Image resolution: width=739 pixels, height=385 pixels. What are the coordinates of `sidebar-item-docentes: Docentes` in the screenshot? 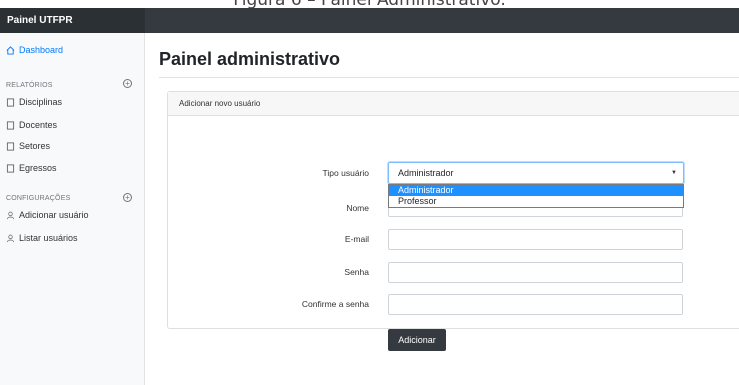 It's located at (31, 125).